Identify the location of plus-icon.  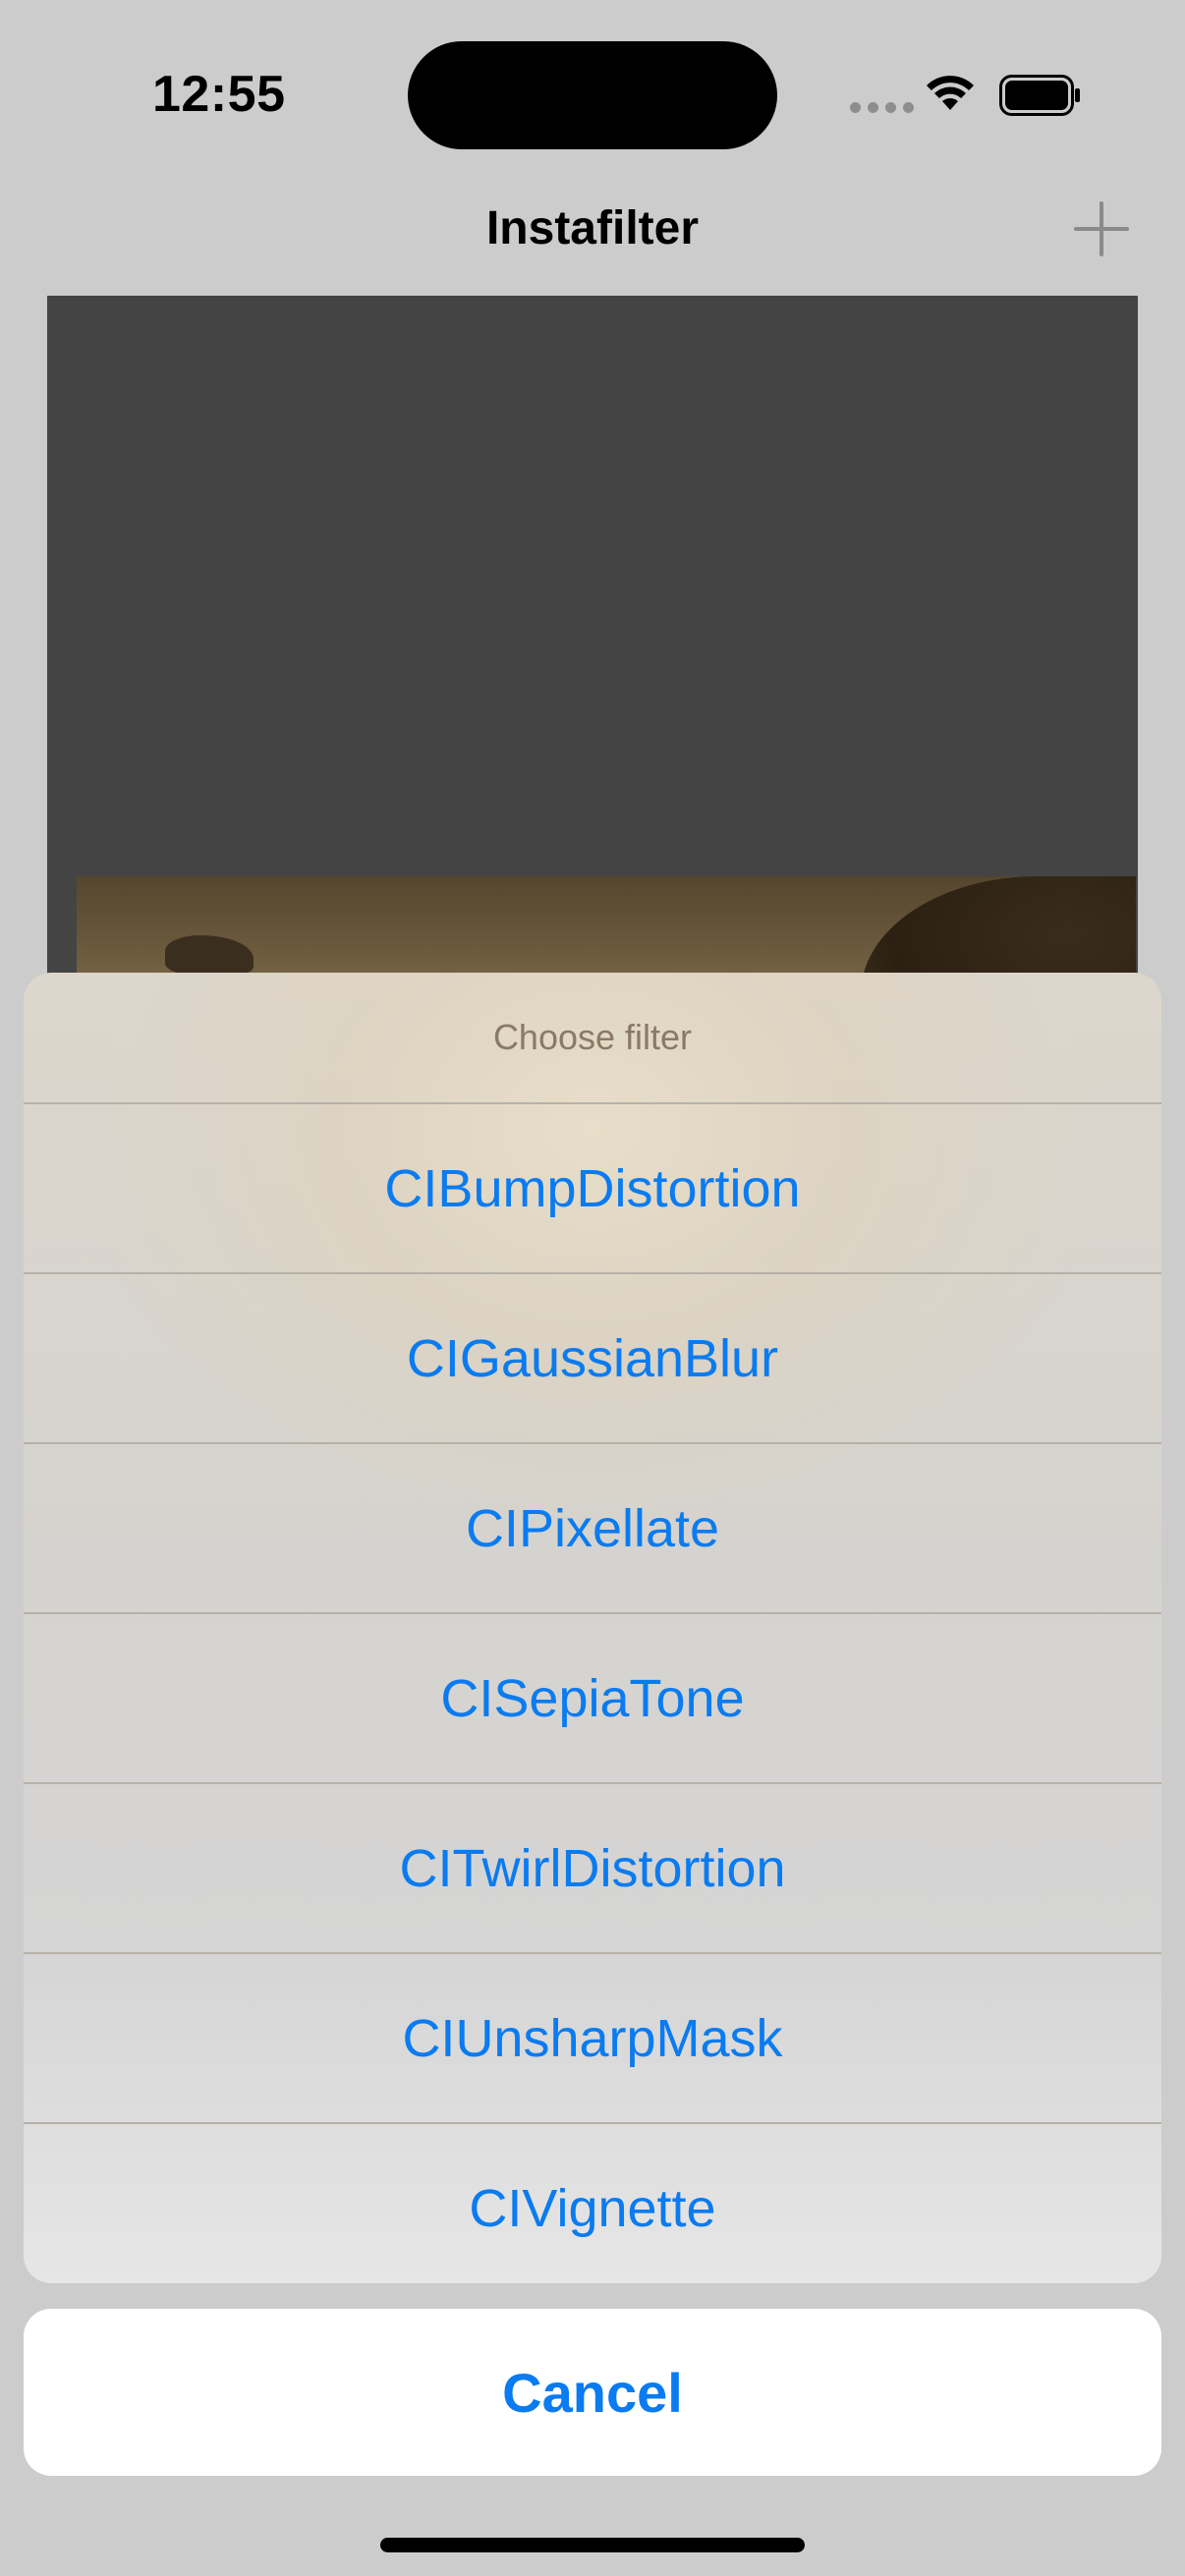
(1102, 228).